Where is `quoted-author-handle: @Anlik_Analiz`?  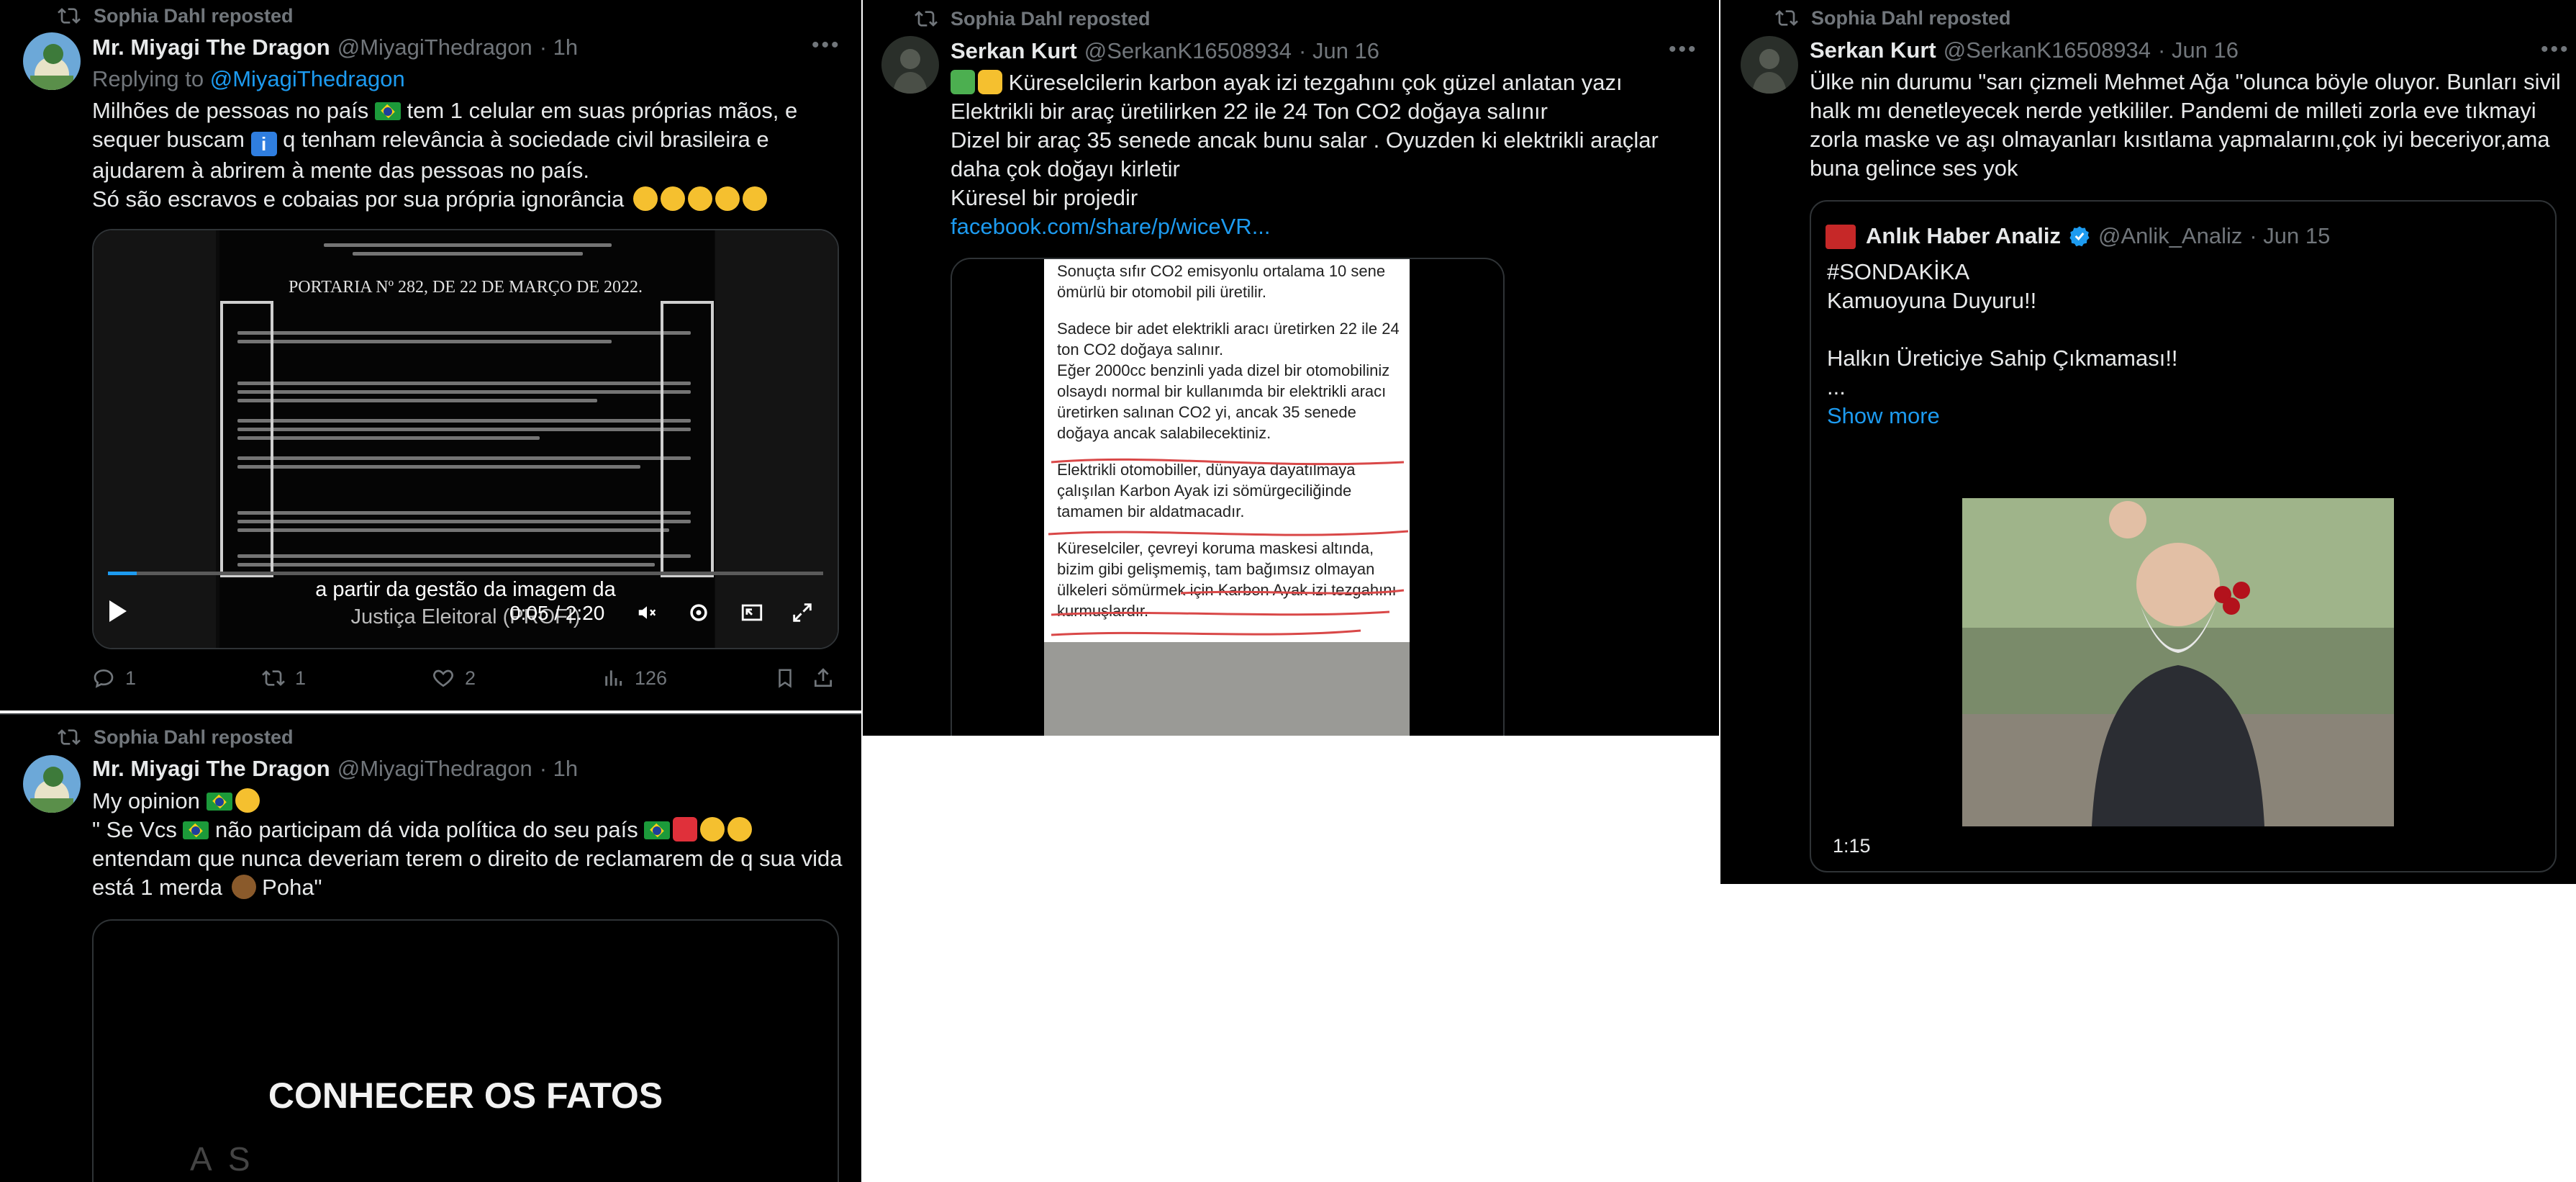 quoted-author-handle: @Anlik_Analiz is located at coordinates (2170, 236).